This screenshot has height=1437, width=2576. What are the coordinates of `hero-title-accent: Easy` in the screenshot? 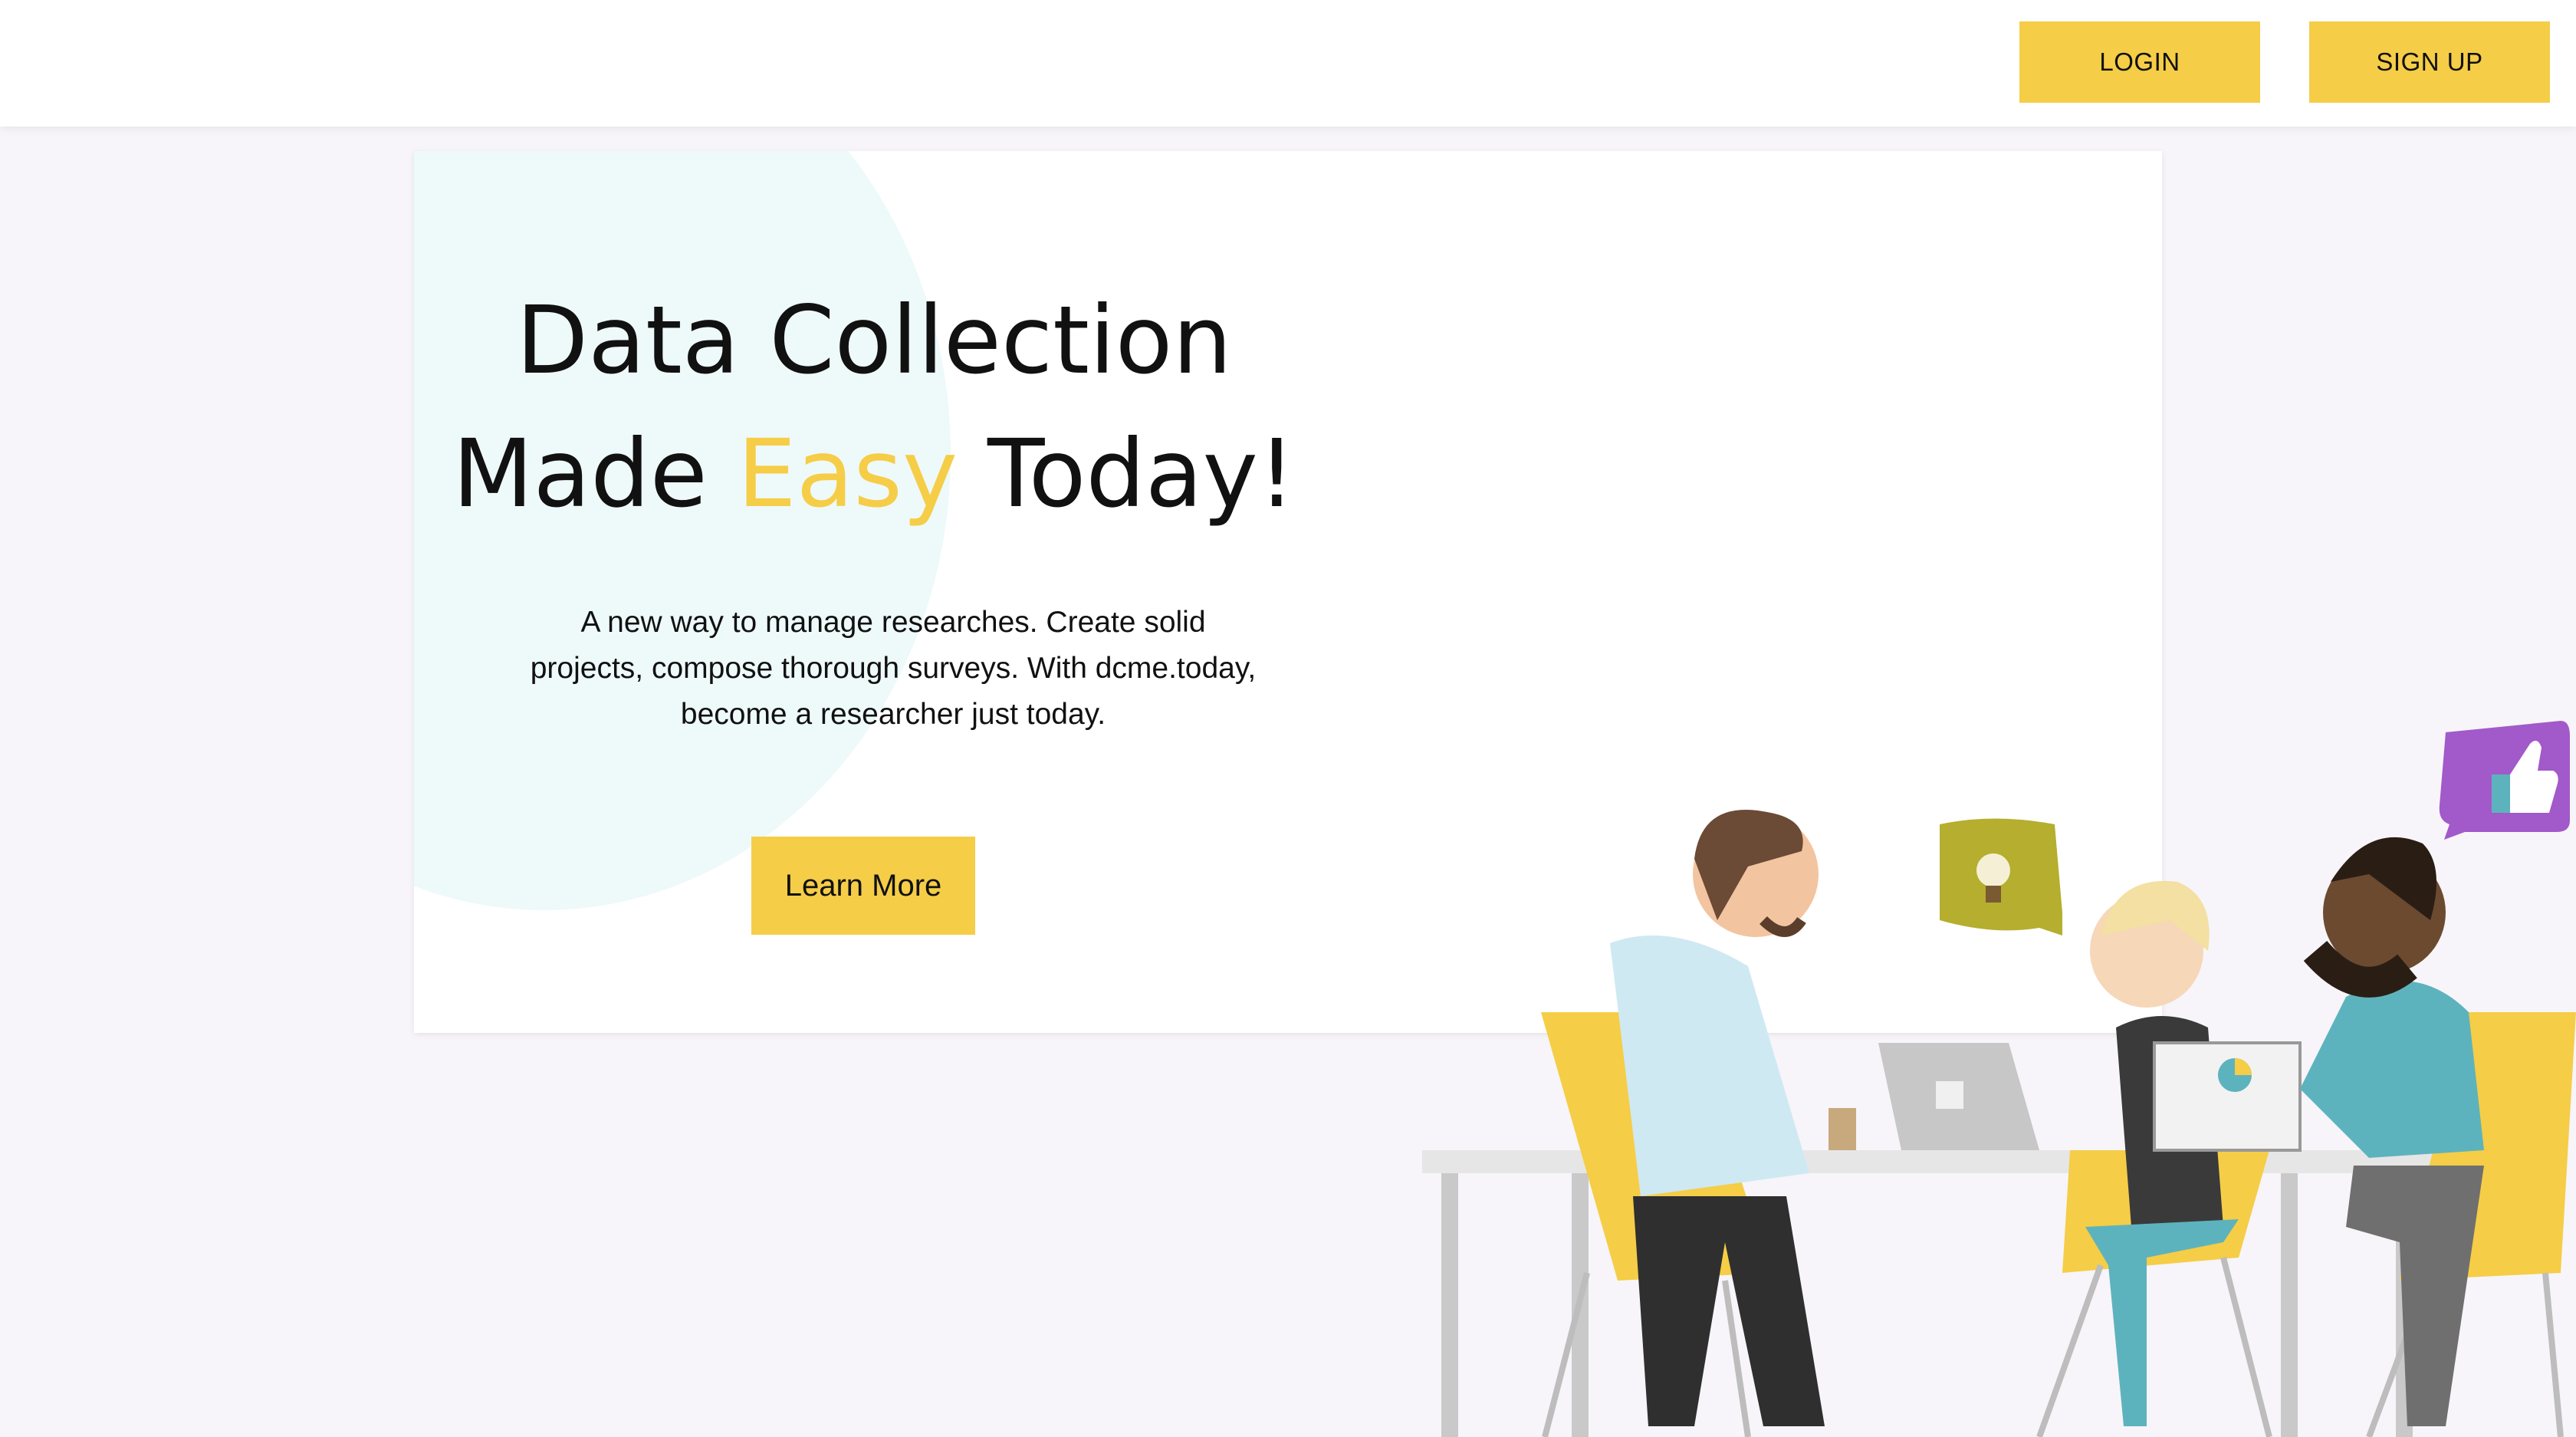 It's located at (848, 473).